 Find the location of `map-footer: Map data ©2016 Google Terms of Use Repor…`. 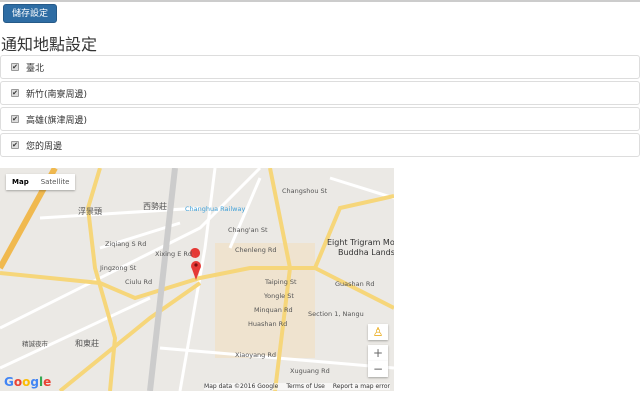

map-footer: Map data ©2016 Google Terms of Use Repor… is located at coordinates (297, 386).